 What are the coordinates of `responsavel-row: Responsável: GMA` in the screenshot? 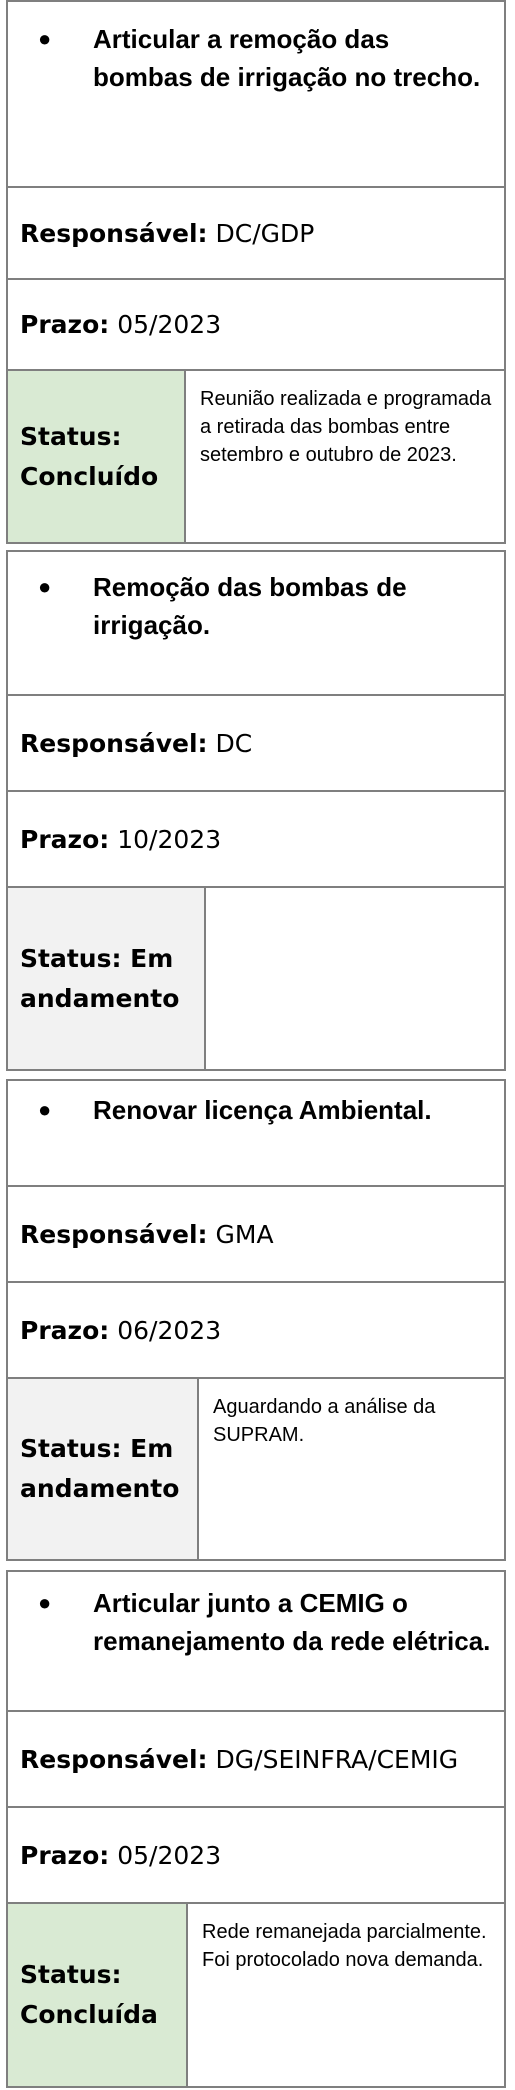 It's located at (256, 1235).